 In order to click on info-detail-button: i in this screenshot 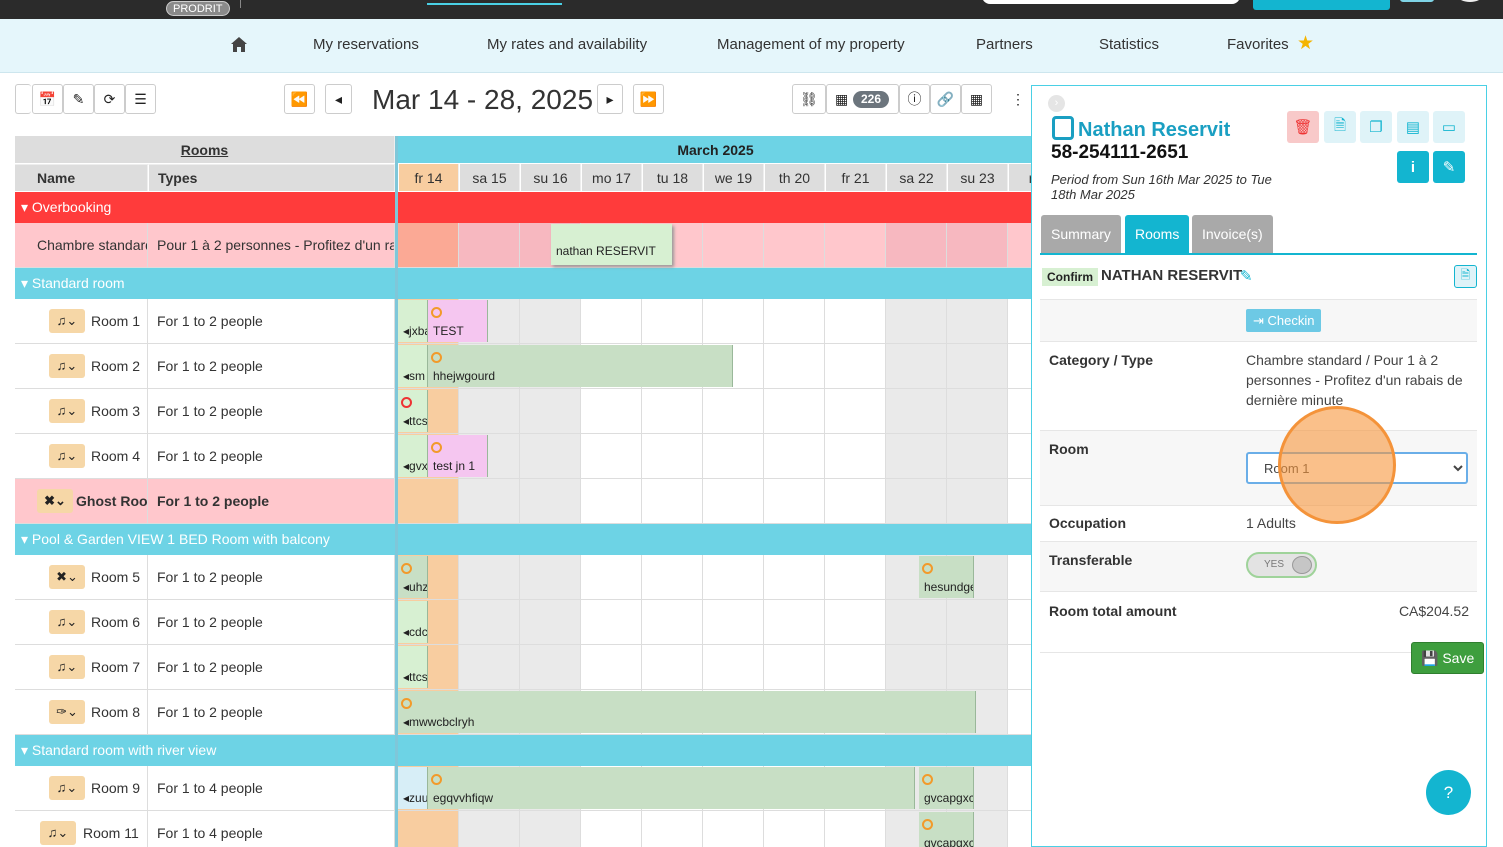, I will do `click(1413, 167)`.